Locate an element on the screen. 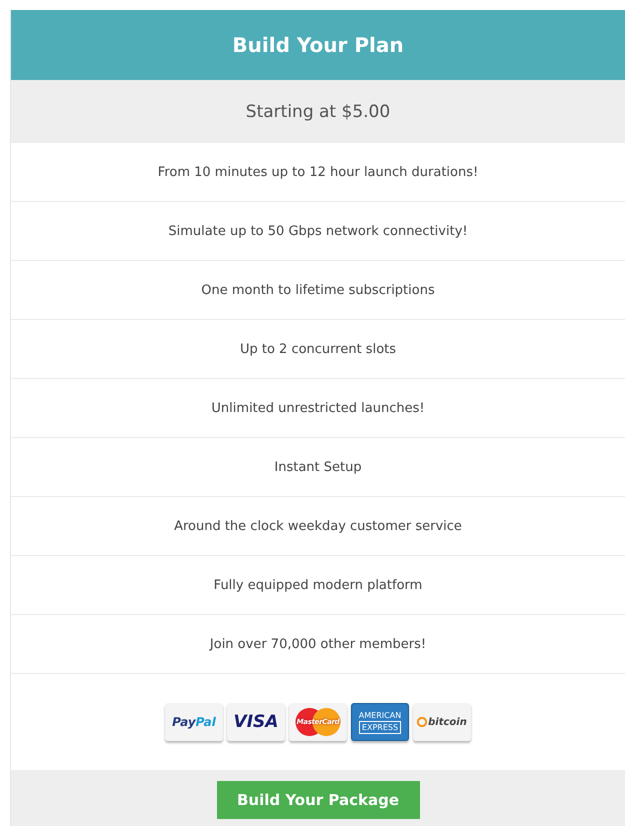  feature-text: Simulate up to 50 Gbps network connectivity! is located at coordinates (318, 231).